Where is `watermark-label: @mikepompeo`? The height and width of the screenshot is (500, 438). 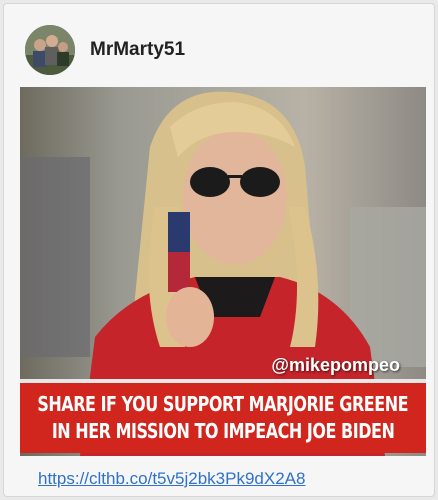 watermark-label: @mikepompeo is located at coordinates (335, 365).